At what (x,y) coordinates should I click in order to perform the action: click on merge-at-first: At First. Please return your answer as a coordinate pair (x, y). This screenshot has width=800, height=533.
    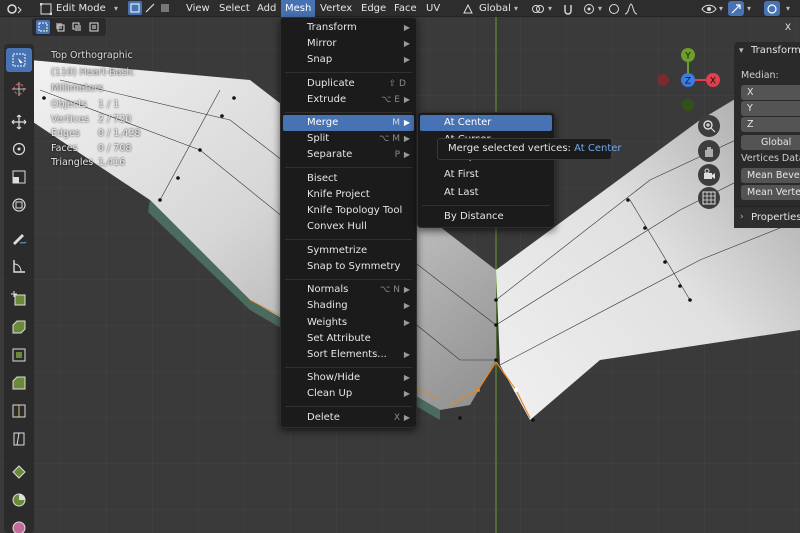
    Looking at the image, I should click on (486, 175).